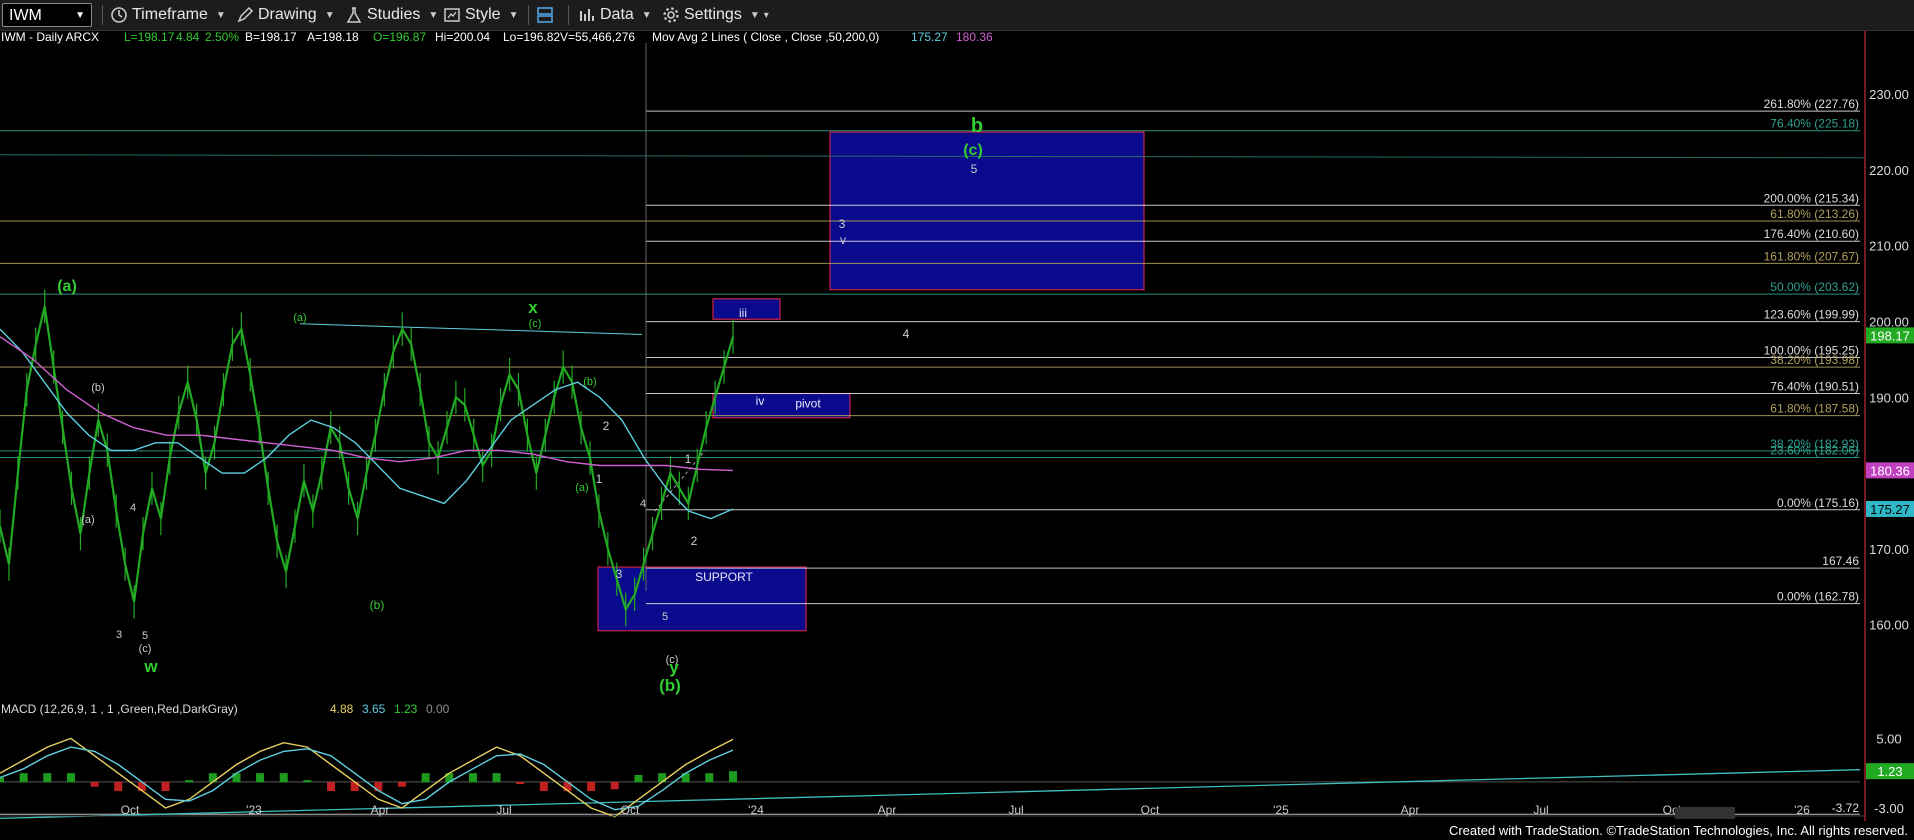  What do you see at coordinates (438, 709) in the screenshot?
I see `macd-value: 0.00` at bounding box center [438, 709].